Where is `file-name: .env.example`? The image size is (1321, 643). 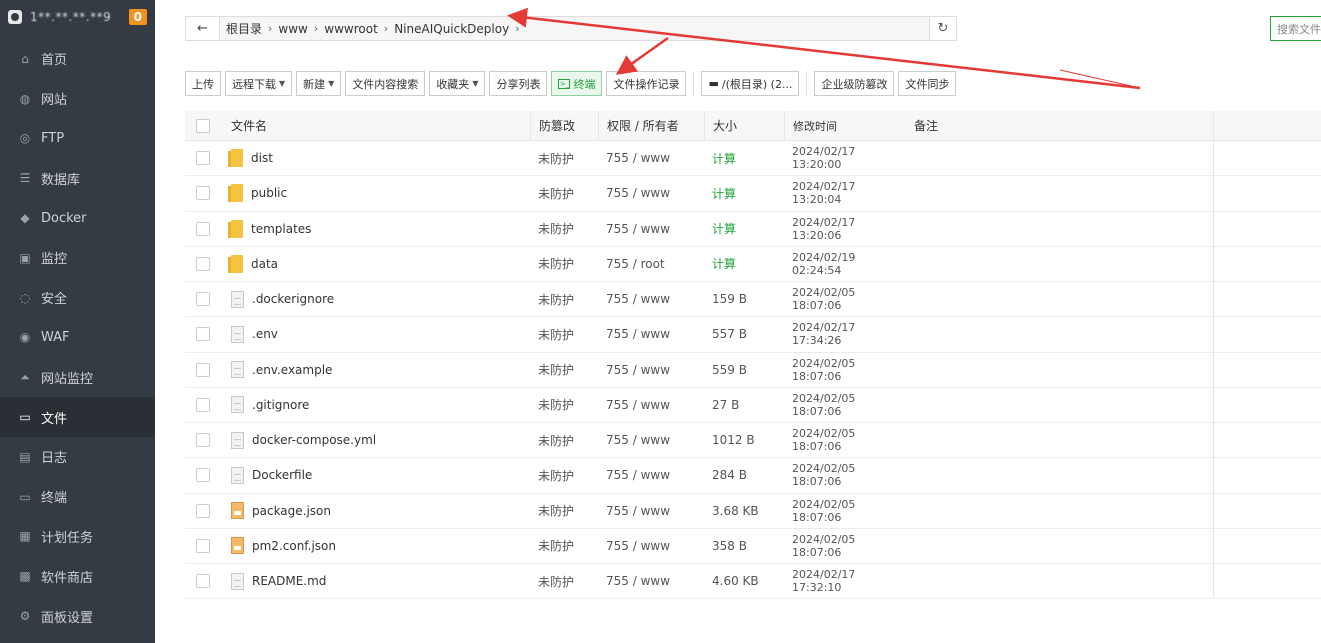 file-name: .env.example is located at coordinates (292, 370).